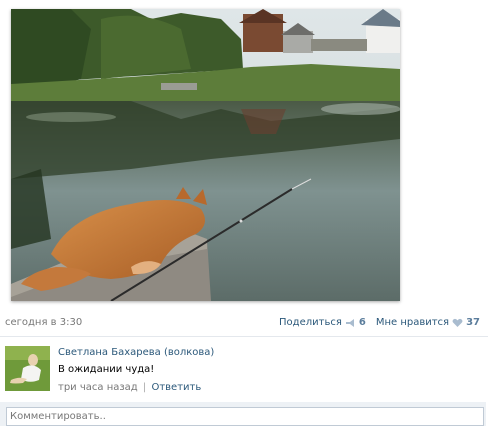 Image resolution: width=499 pixels, height=445 pixels. I want to click on share-label: Поделиться, so click(310, 322).